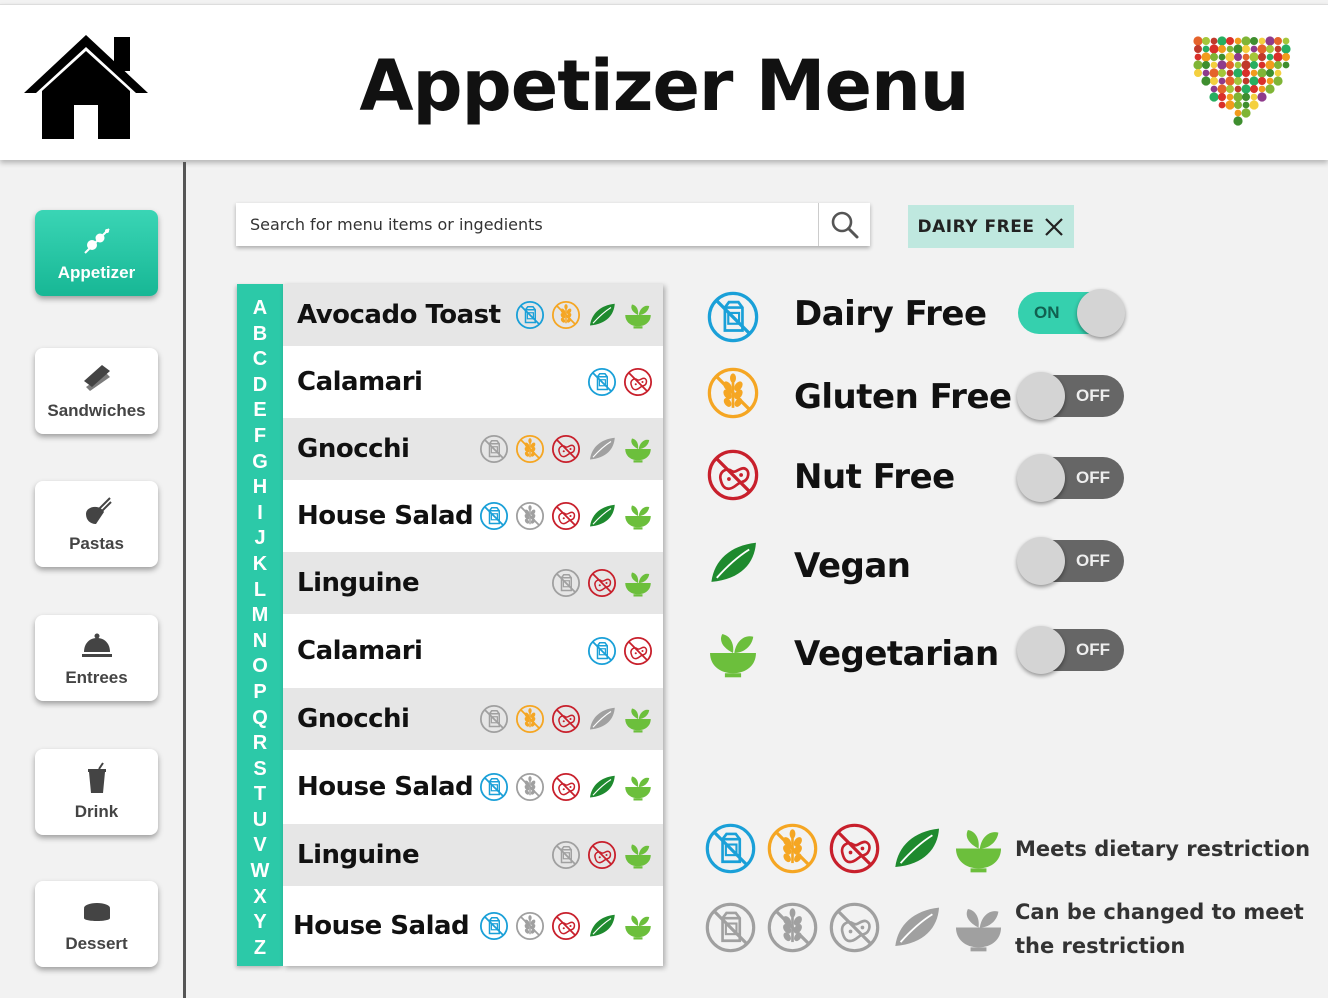 The width and height of the screenshot is (1328, 998). I want to click on menu-item-name: Calamari, so click(360, 651).